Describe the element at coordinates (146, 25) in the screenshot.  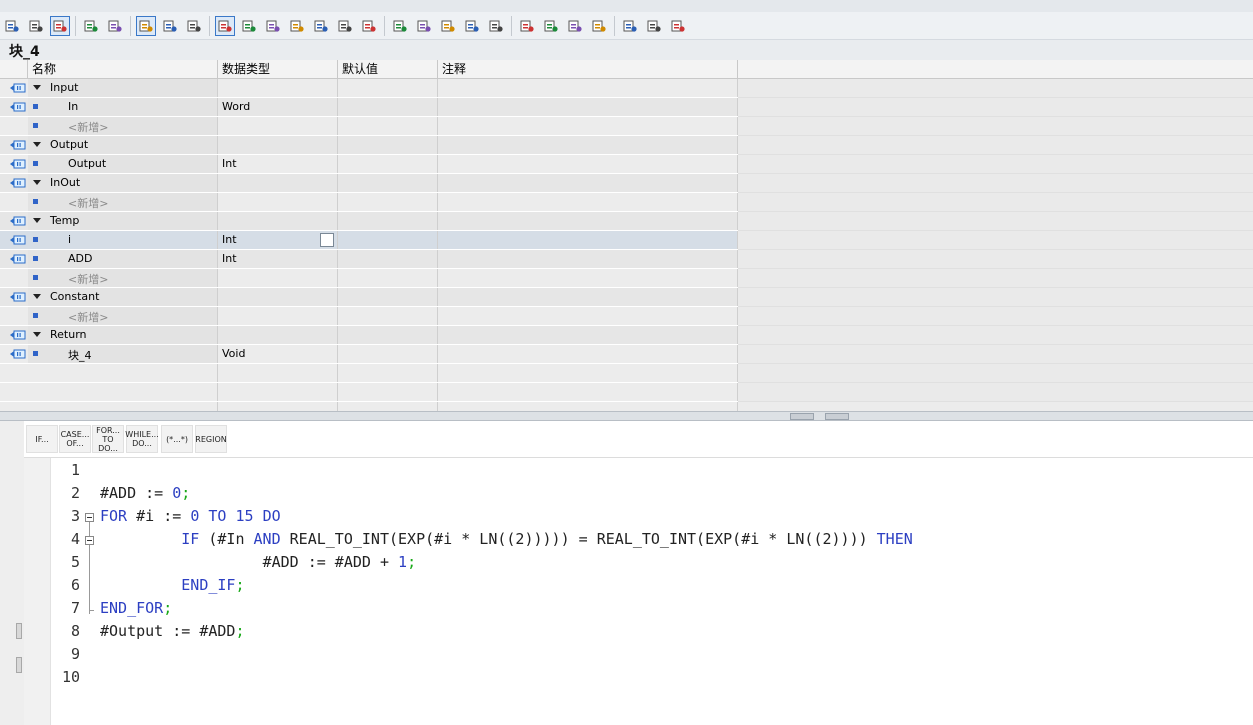
I see `interface-icon` at that location.